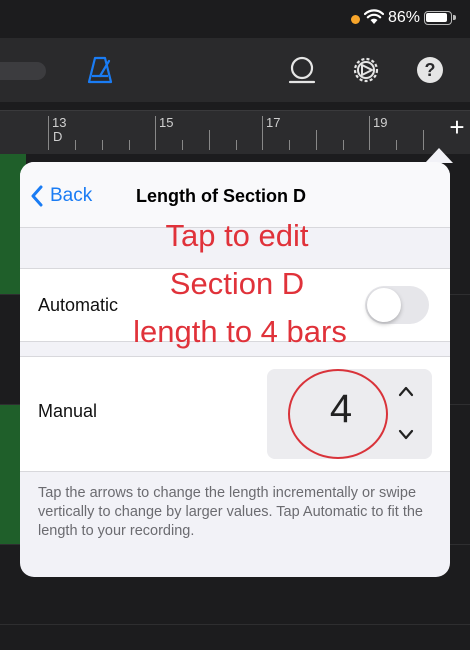 This screenshot has width=470, height=650. I want to click on back-button: Back, so click(61, 196).